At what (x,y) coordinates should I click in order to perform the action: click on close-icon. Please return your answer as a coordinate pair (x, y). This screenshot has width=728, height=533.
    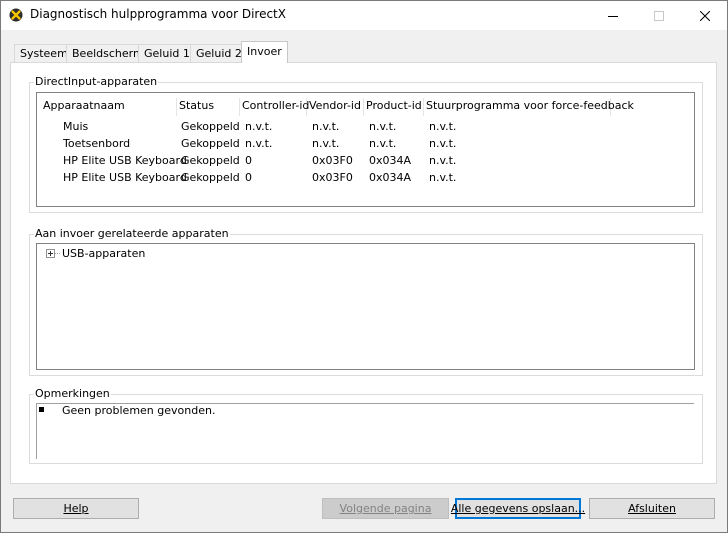
    Looking at the image, I should click on (705, 15).